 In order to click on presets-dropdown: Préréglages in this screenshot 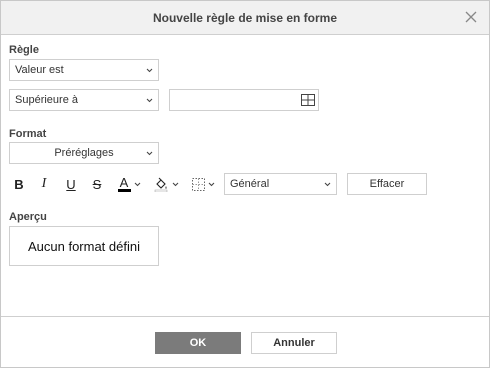, I will do `click(84, 153)`.